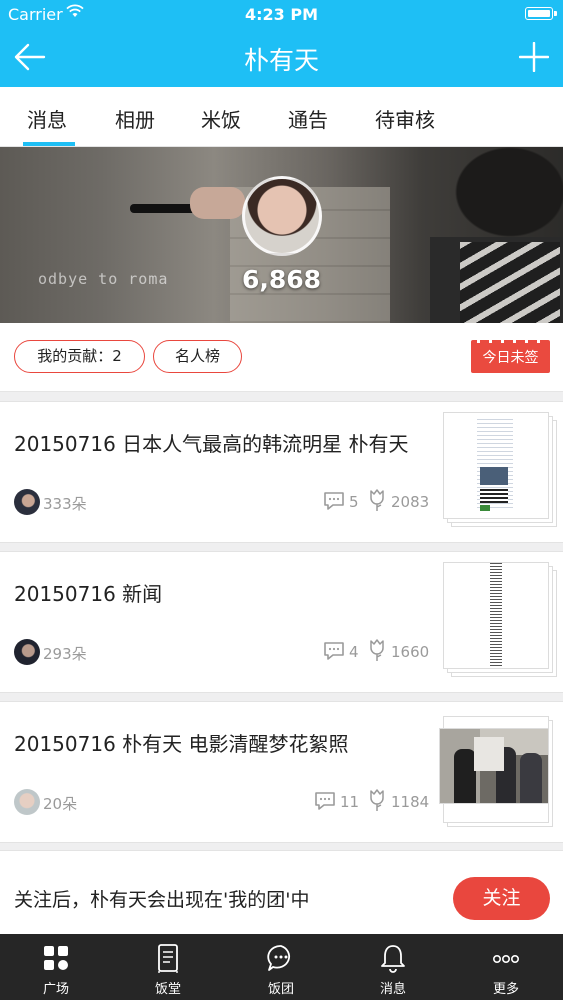 Image resolution: width=563 pixels, height=1000 pixels. I want to click on bell-icon, so click(393, 959).